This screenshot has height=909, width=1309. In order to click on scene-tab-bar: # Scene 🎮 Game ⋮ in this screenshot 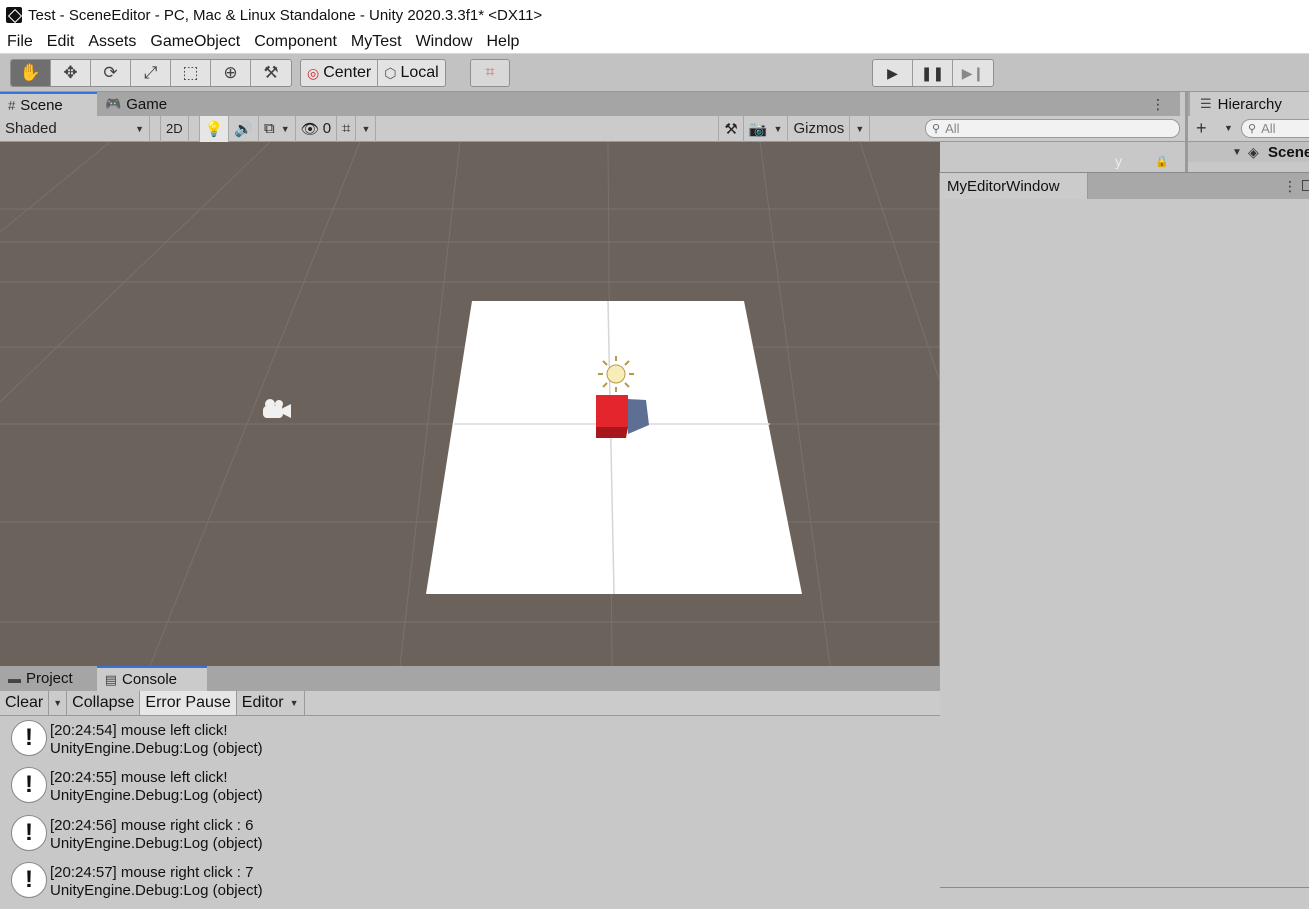, I will do `click(590, 104)`.